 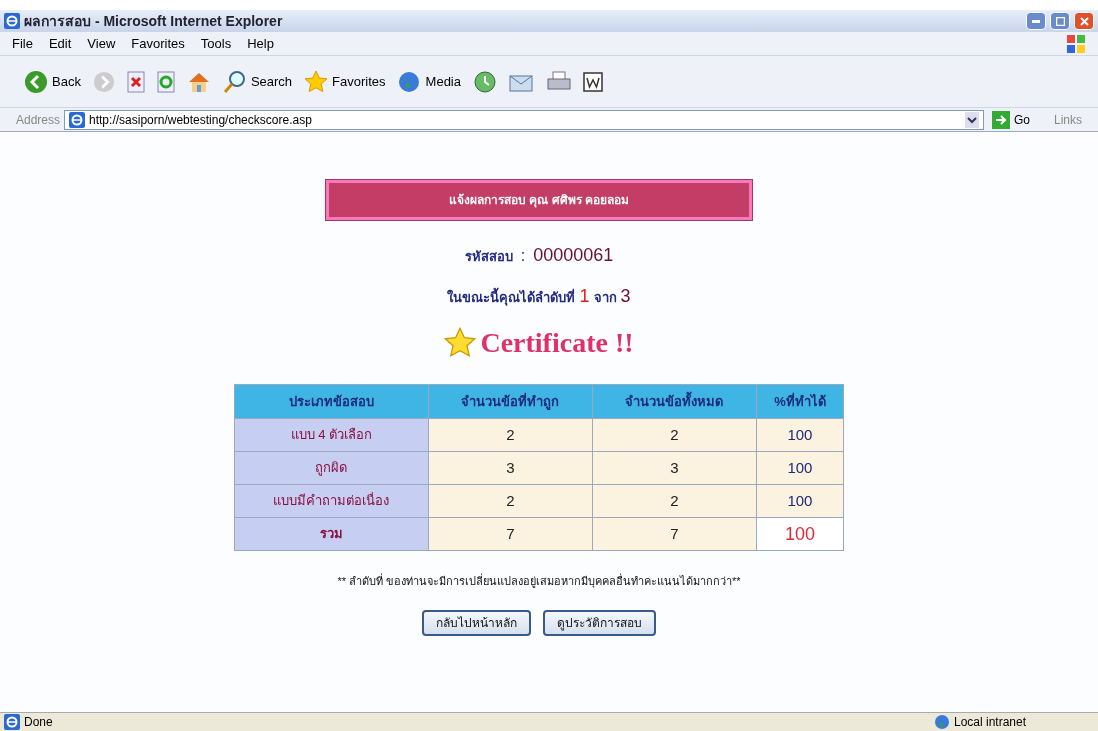 I want to click on clock-icon, so click(x=485, y=81).